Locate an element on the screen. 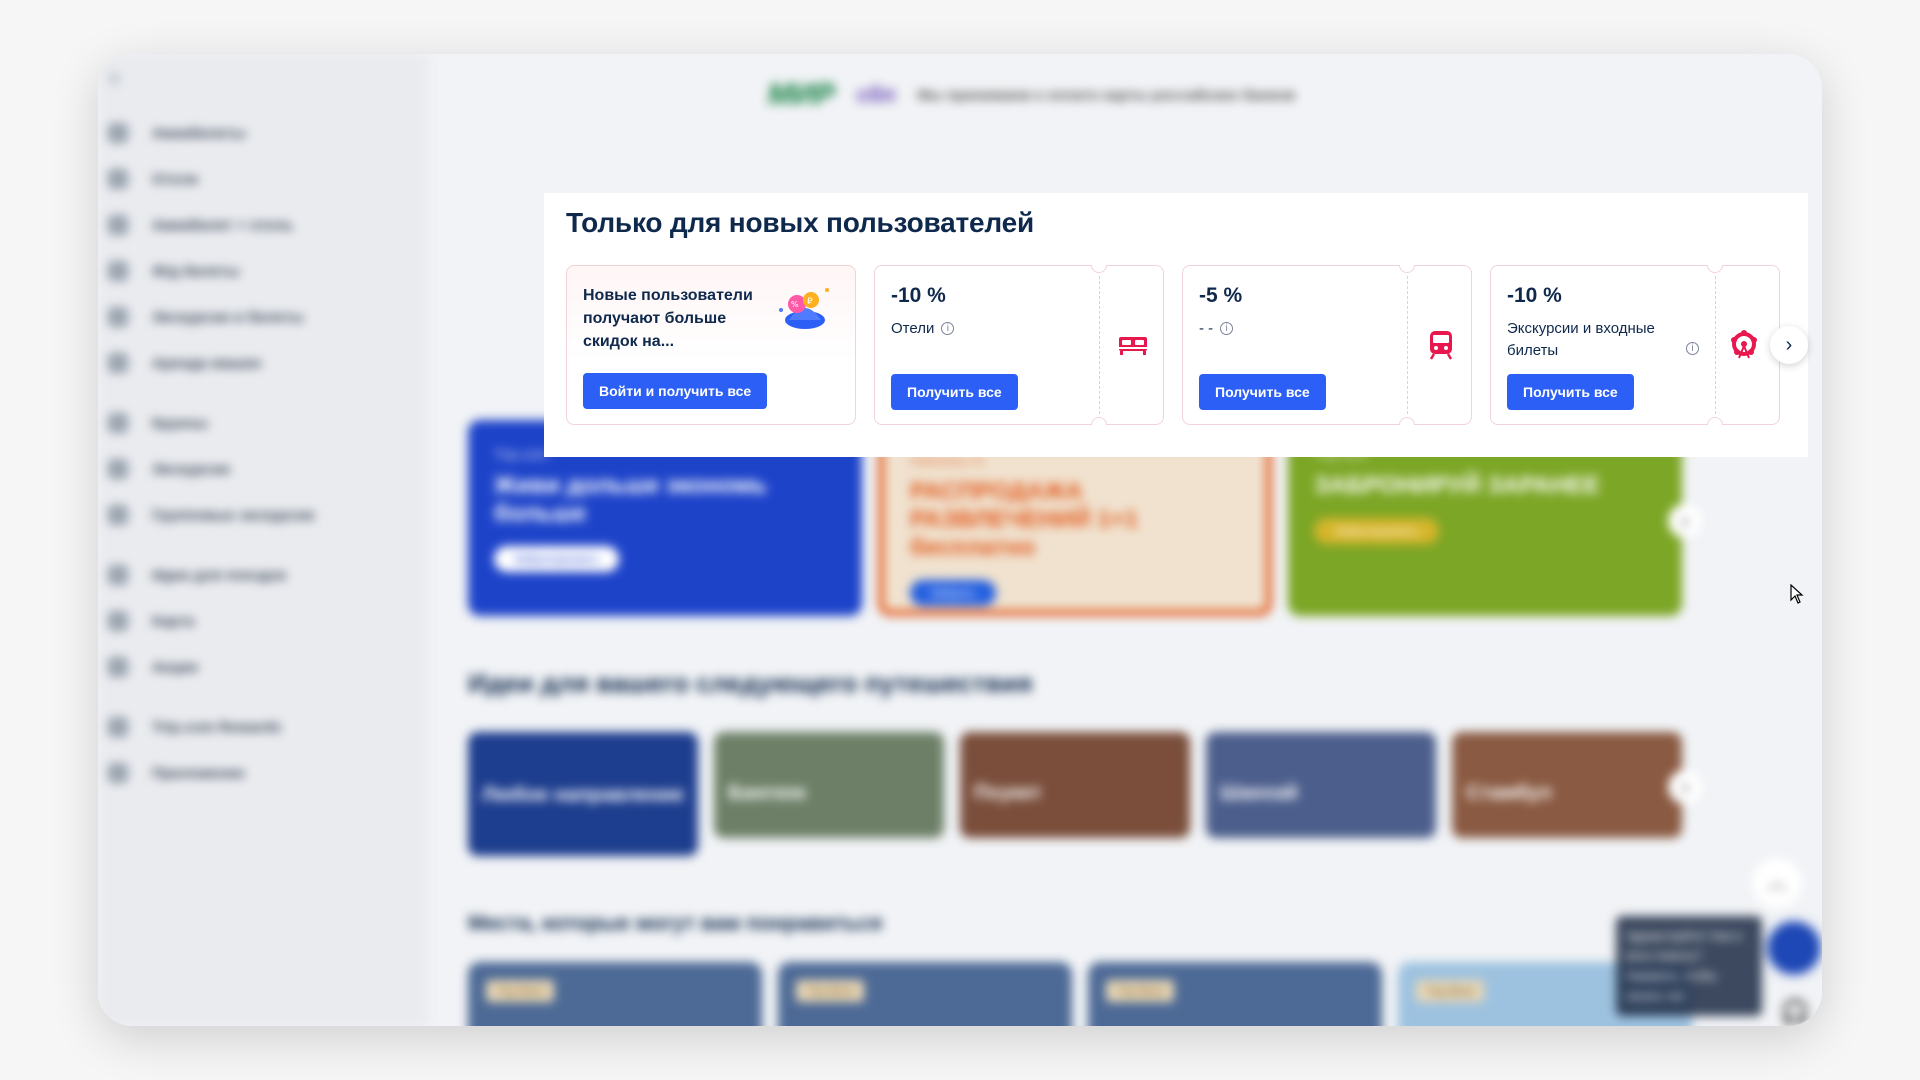  idea-card: Стамбул is located at coordinates (1567, 785).